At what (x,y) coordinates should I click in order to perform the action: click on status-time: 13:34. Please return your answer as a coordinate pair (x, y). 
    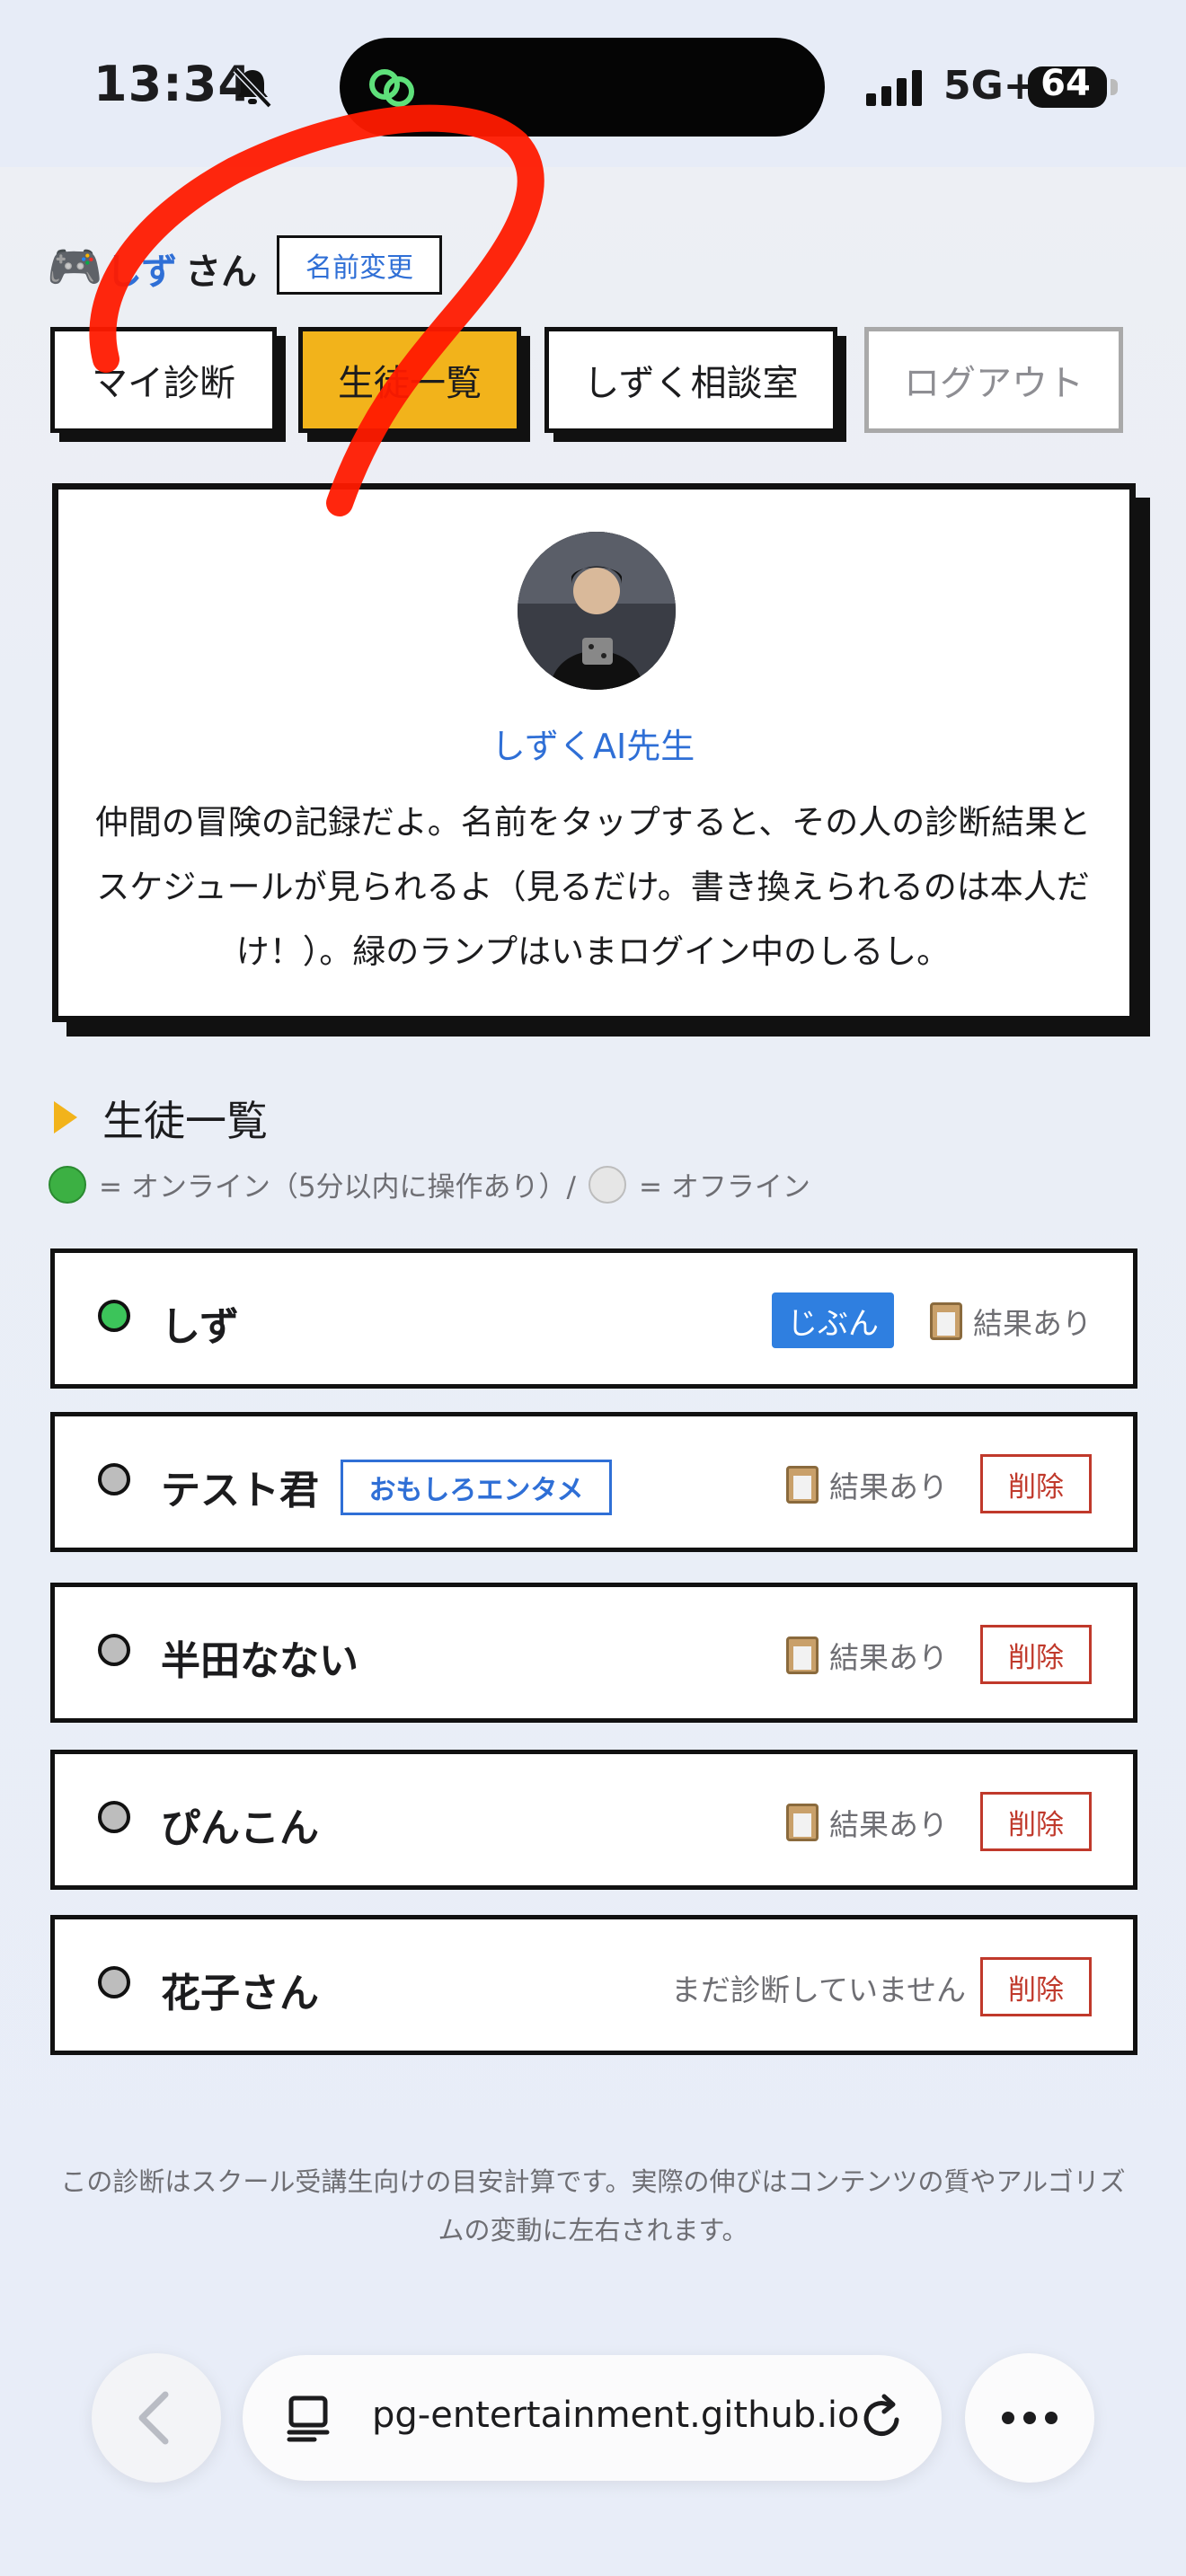
    Looking at the image, I should click on (172, 84).